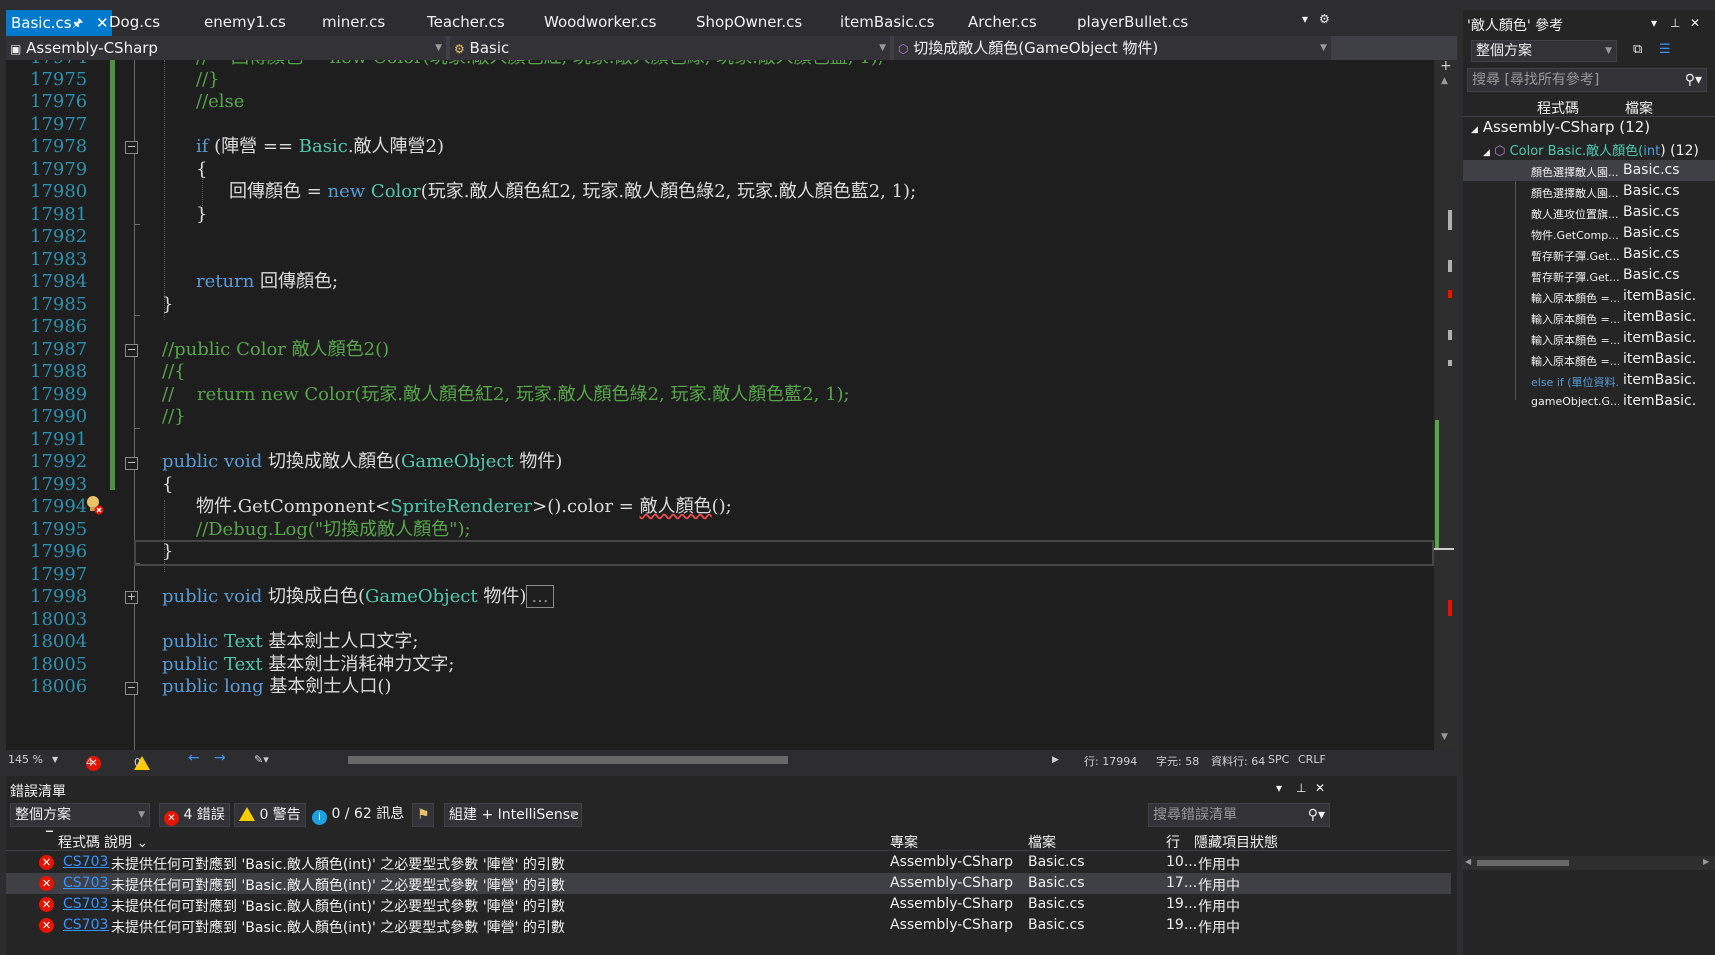 This screenshot has height=955, width=1715. I want to click on zoom-level: 145 %, so click(25, 759).